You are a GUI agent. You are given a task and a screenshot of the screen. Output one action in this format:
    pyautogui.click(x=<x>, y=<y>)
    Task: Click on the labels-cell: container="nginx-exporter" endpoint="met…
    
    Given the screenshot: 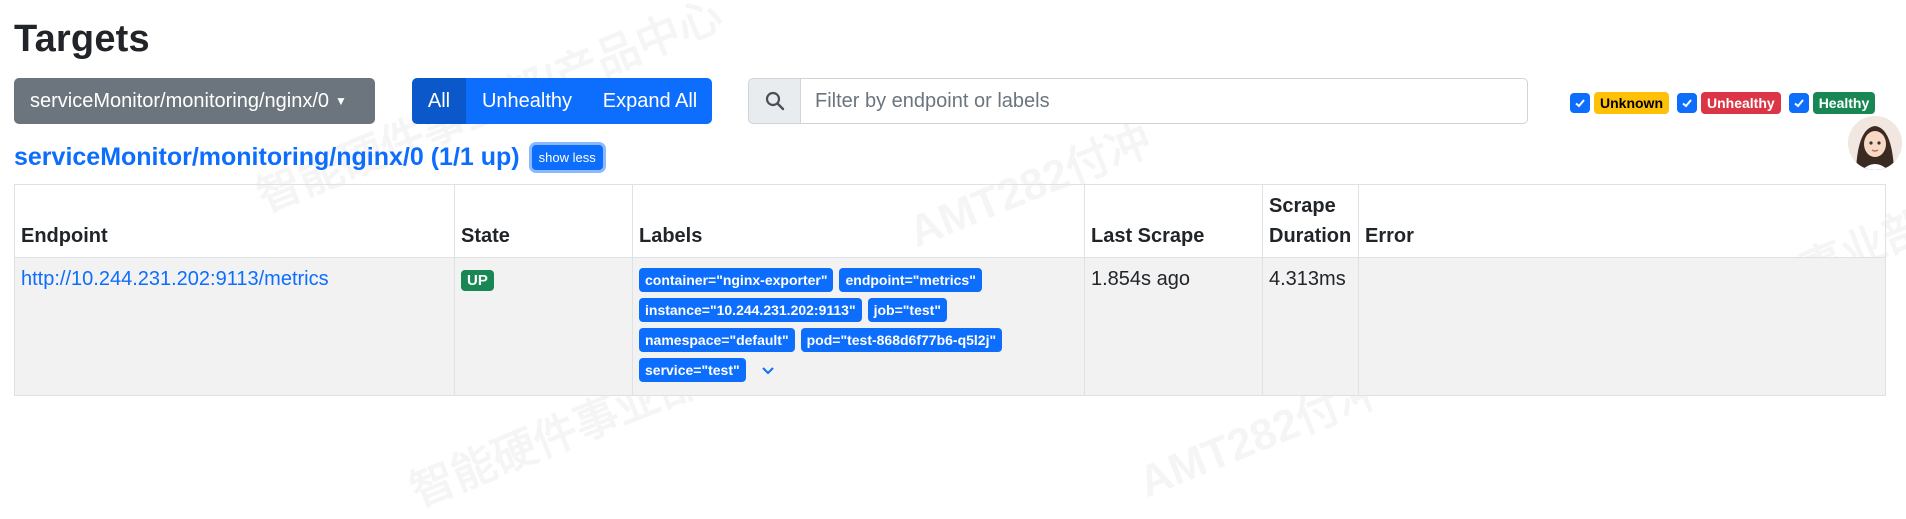 What is the action you would take?
    pyautogui.click(x=858, y=326)
    